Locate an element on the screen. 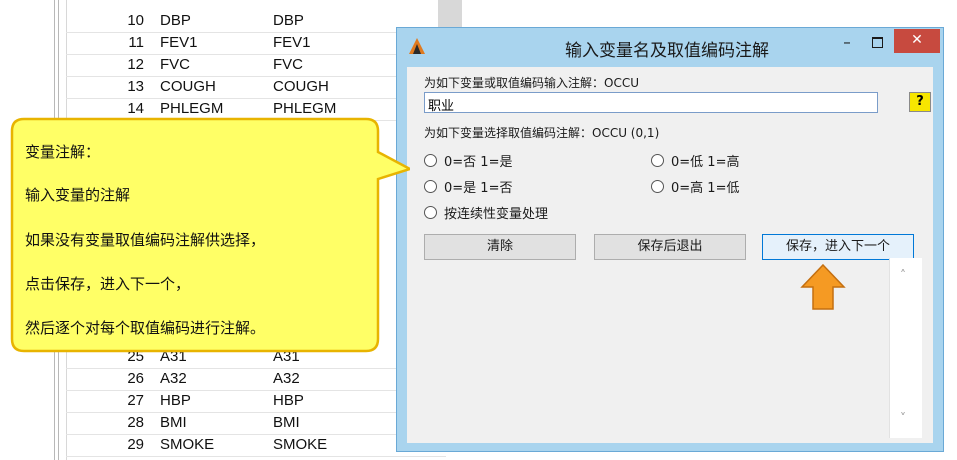 This screenshot has width=957, height=460. callout-line: 输入变量的注解 is located at coordinates (78, 195).